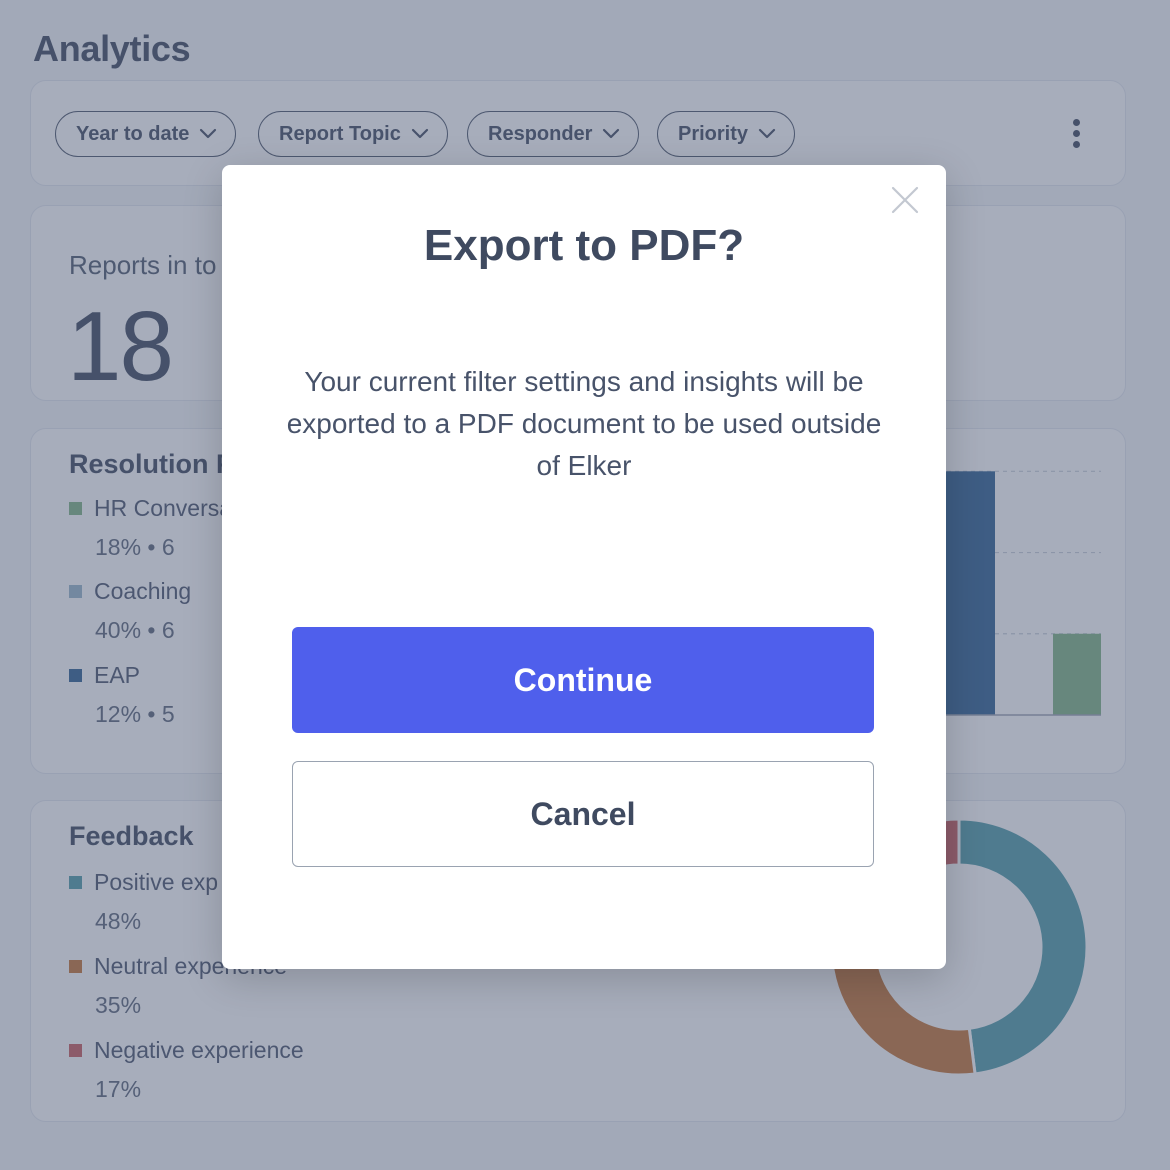 The image size is (1170, 1170). I want to click on modal-title: Export to PDF?, so click(584, 245).